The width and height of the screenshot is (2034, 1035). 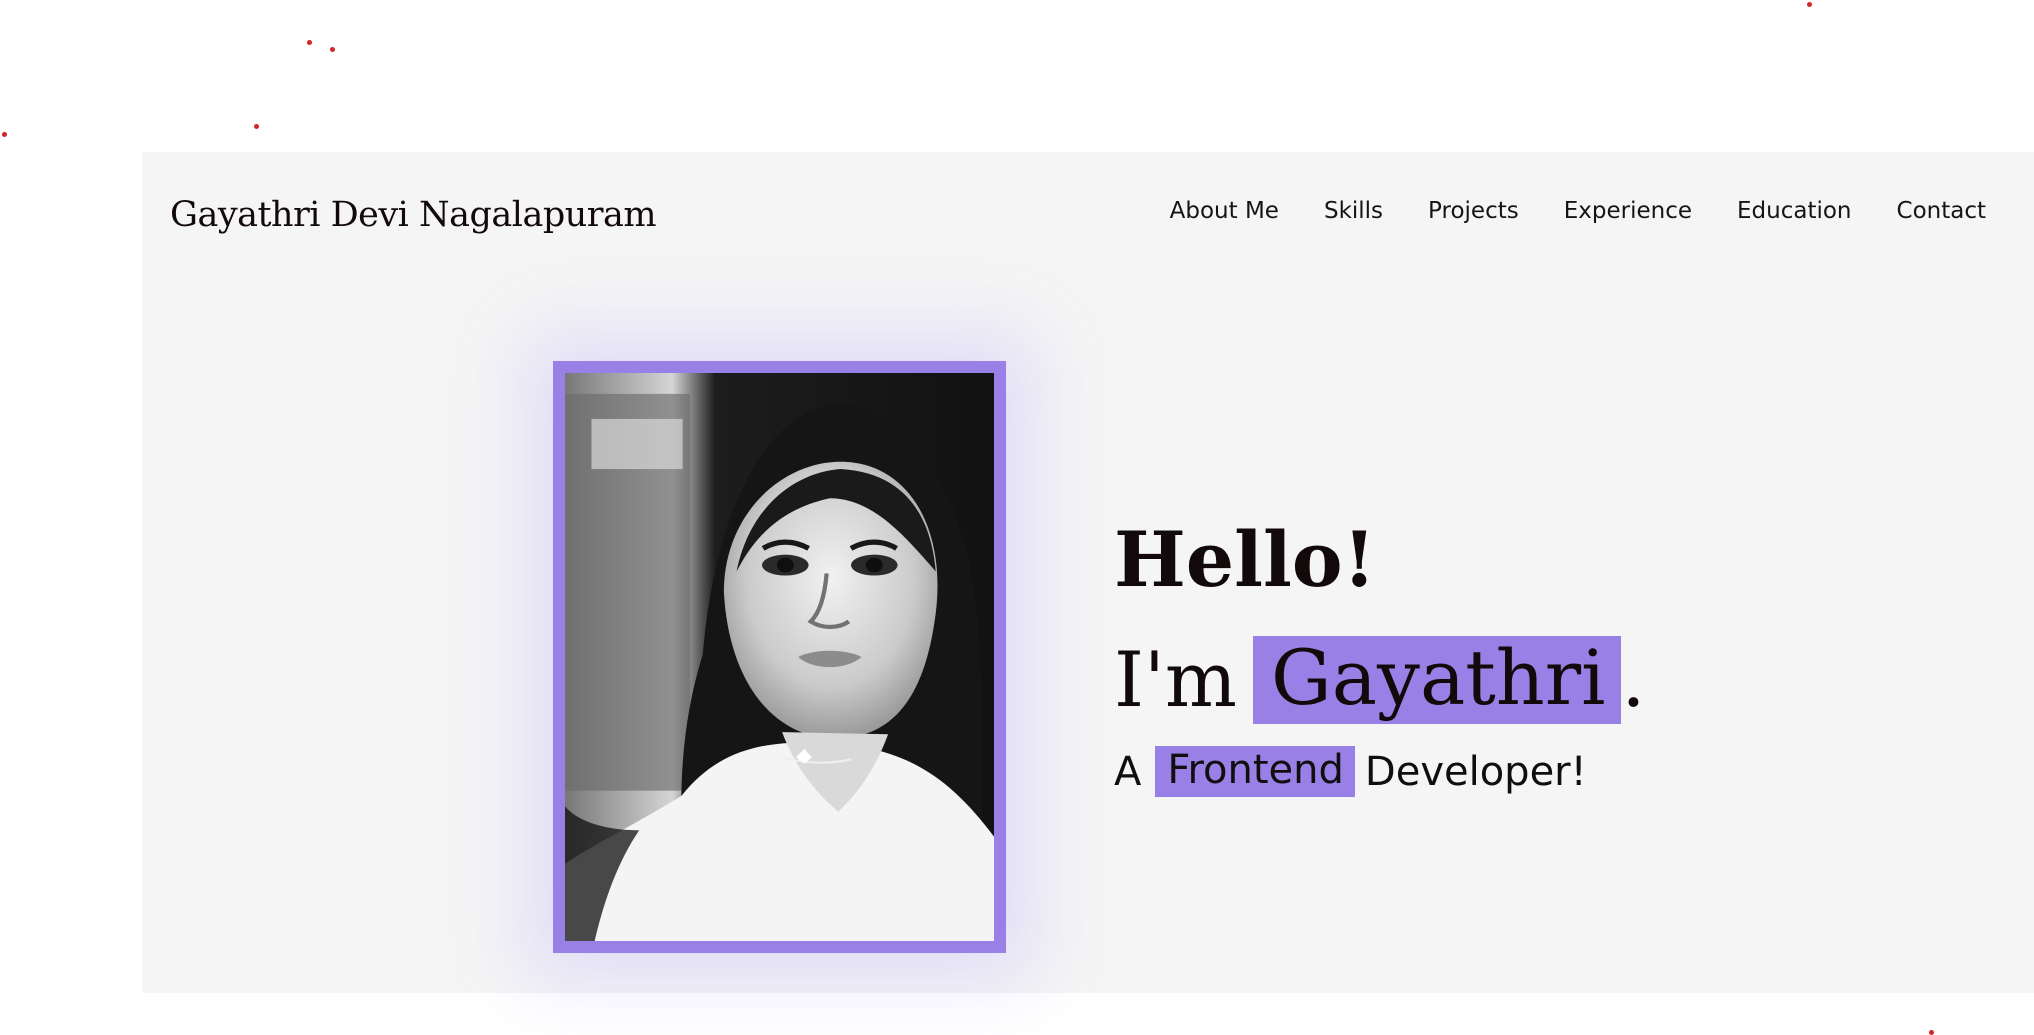 What do you see at coordinates (1175, 679) in the screenshot?
I see `intro-prefix: I'm` at bounding box center [1175, 679].